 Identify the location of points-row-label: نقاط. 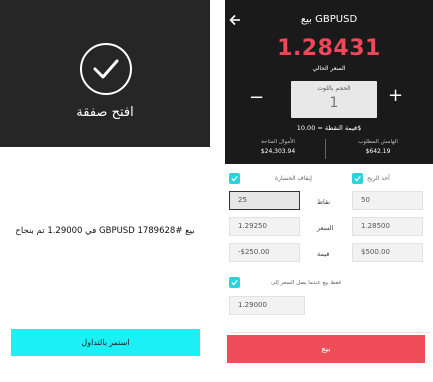
(324, 202).